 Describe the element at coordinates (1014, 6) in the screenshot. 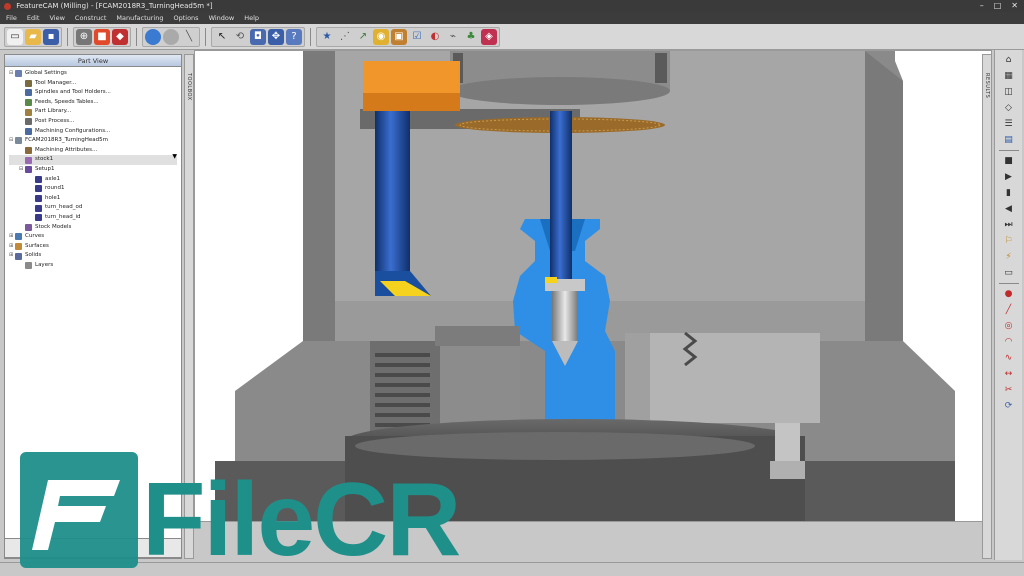

I see `close-button: ✕` at that location.